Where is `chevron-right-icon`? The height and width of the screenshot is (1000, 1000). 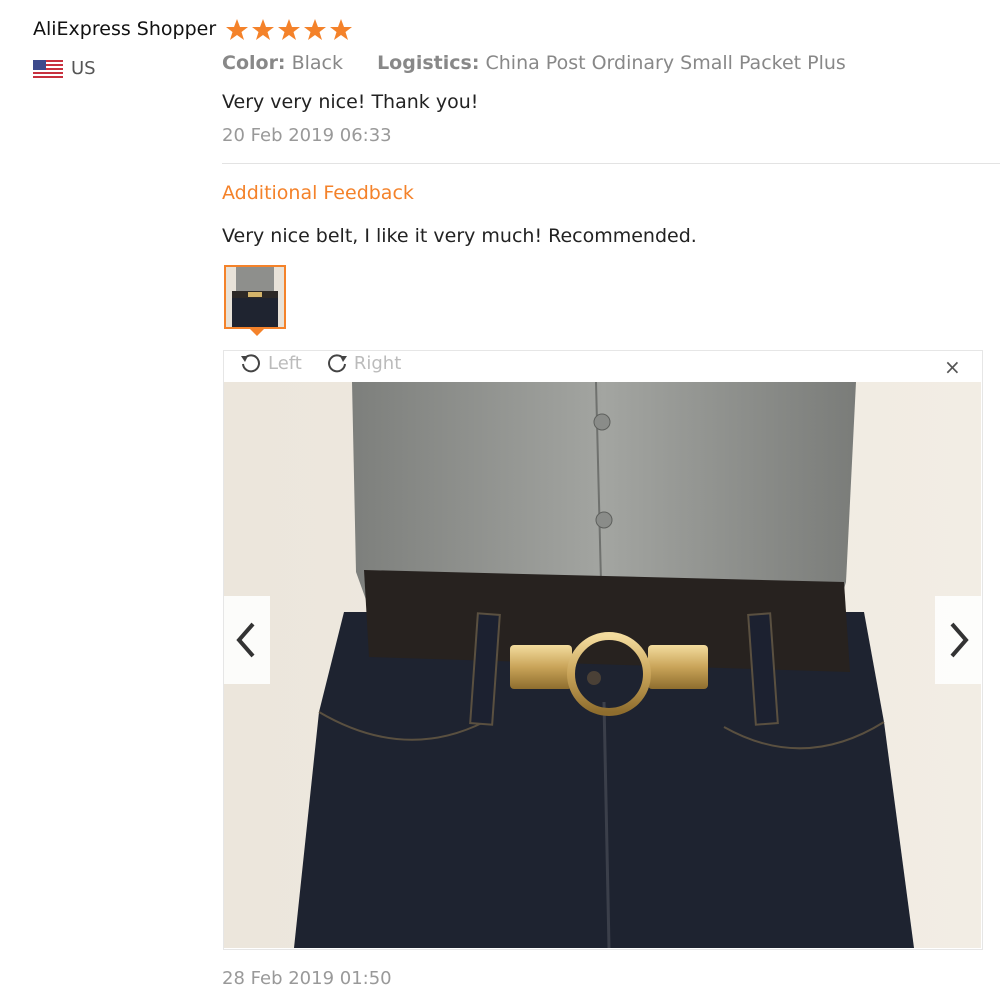 chevron-right-icon is located at coordinates (959, 640).